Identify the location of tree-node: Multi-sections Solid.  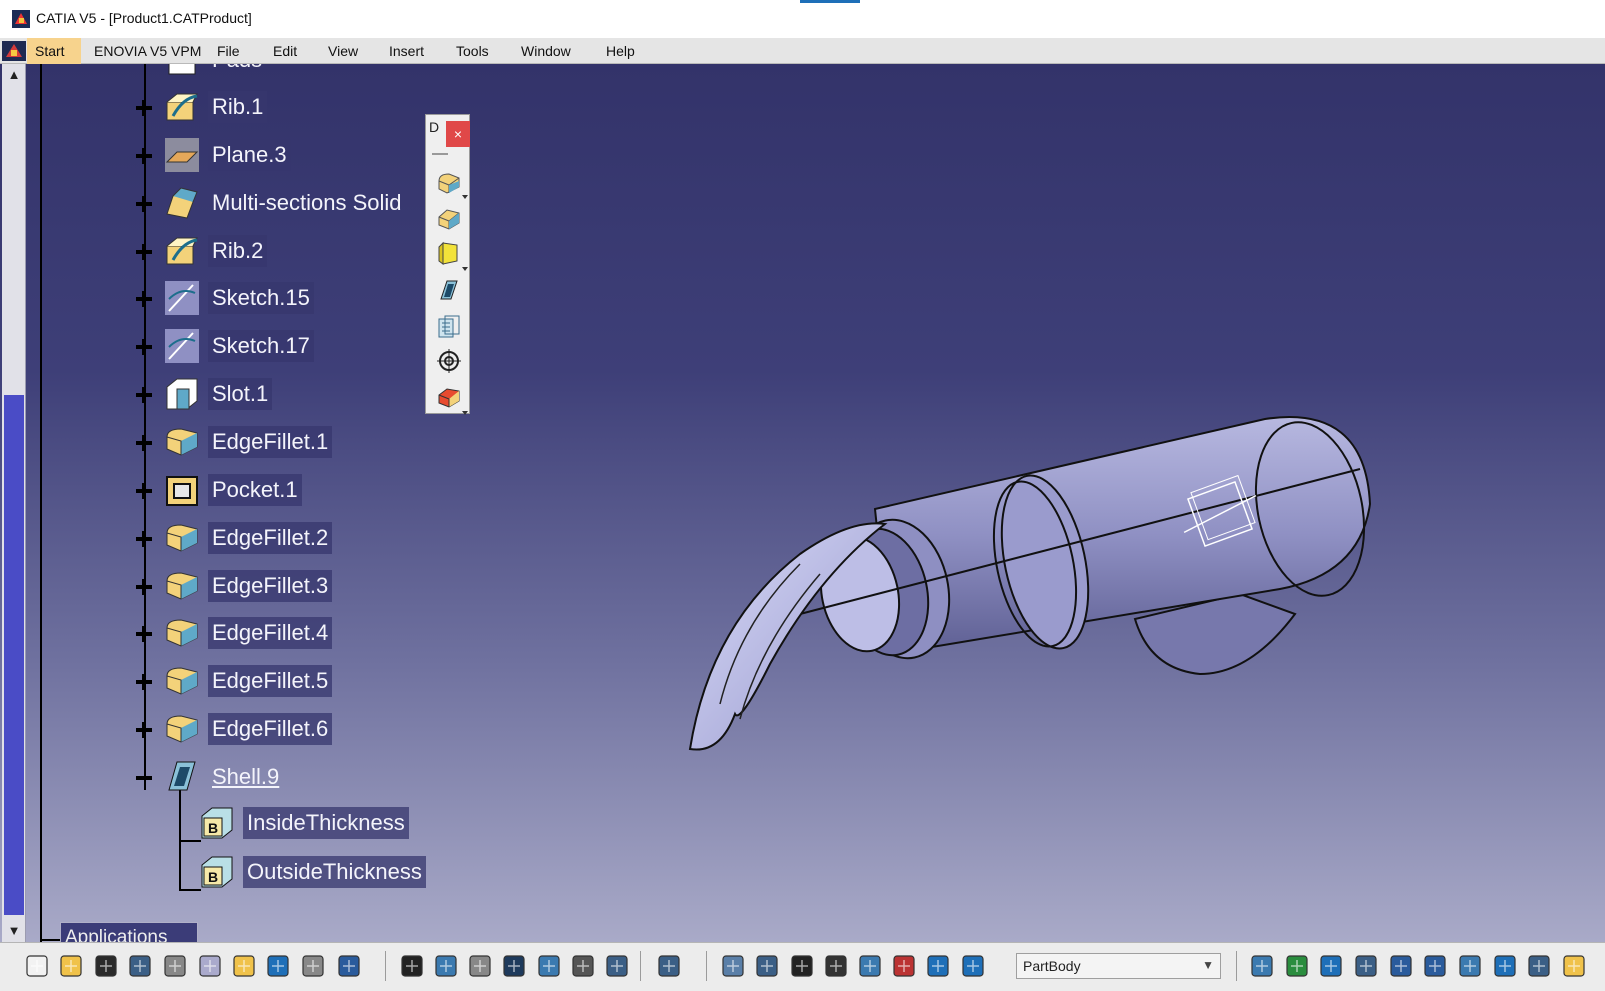
(283, 202).